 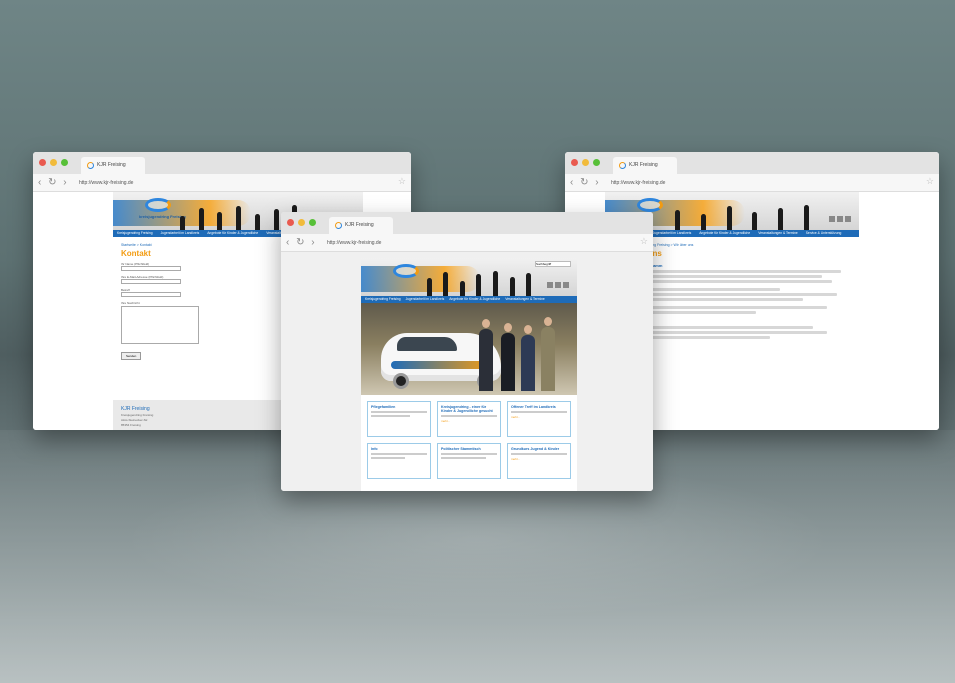 I want to click on name-field, so click(x=151, y=268).